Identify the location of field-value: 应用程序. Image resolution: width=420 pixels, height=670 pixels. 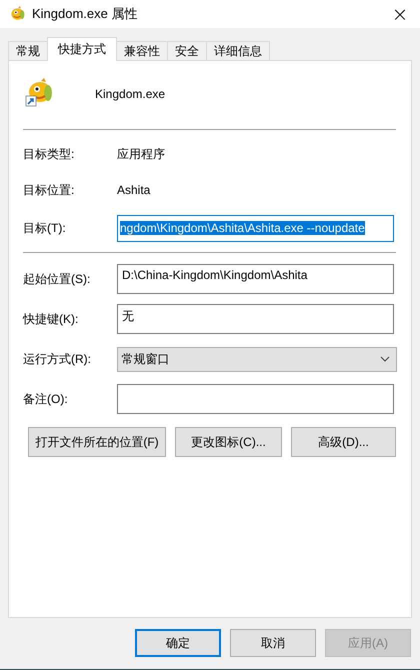
(141, 154).